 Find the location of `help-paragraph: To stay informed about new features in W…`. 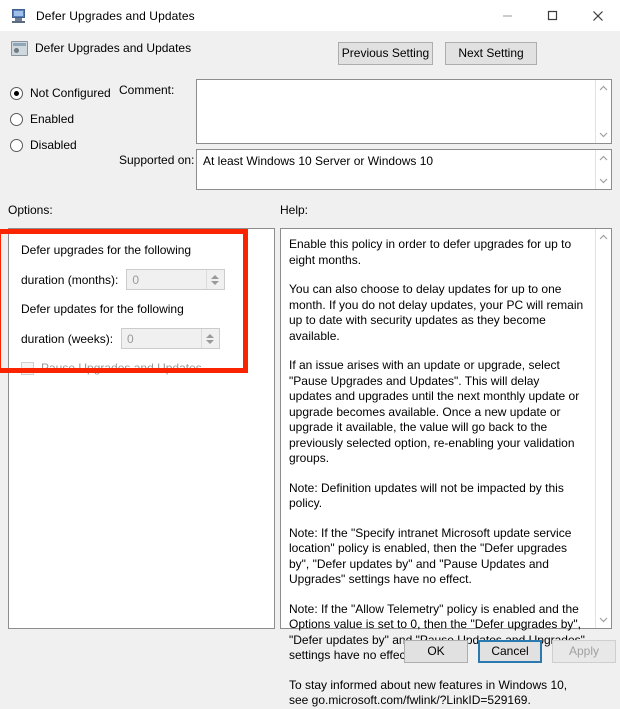

help-paragraph: To stay informed about new features in W… is located at coordinates (428, 692).